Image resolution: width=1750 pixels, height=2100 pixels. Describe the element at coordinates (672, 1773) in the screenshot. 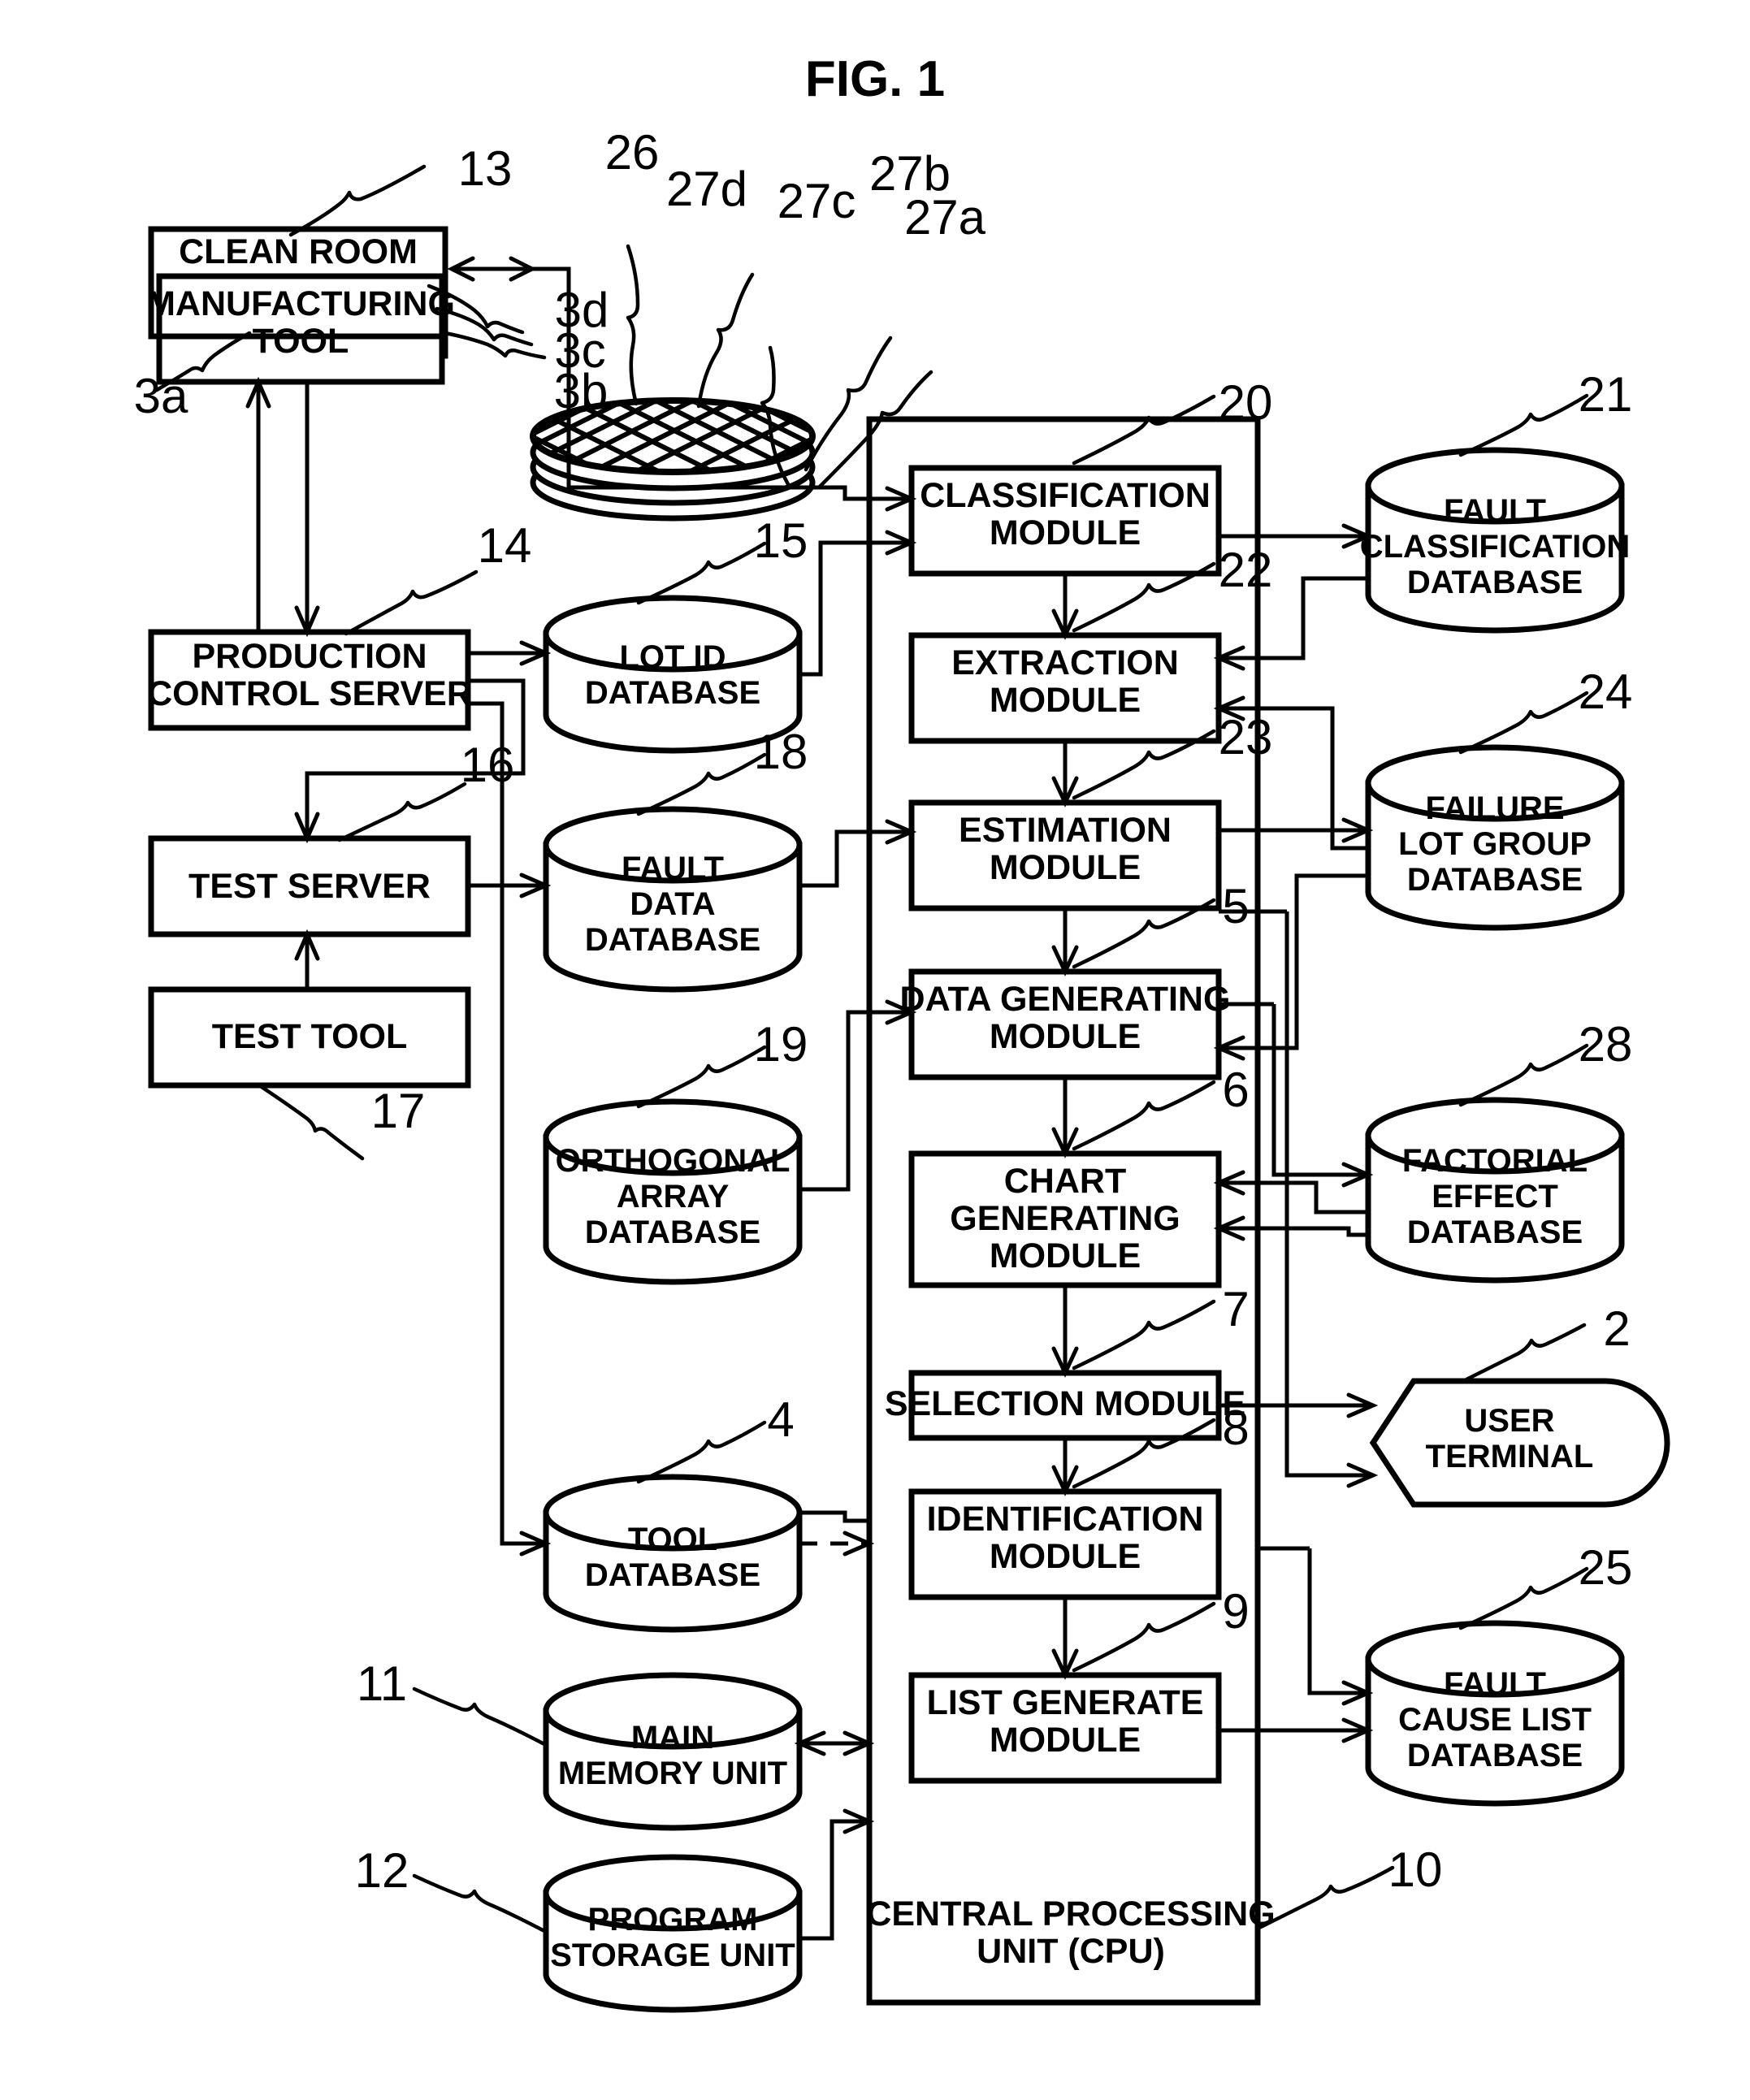

I see `main-memory-line2: MEMORY UNIT` at that location.